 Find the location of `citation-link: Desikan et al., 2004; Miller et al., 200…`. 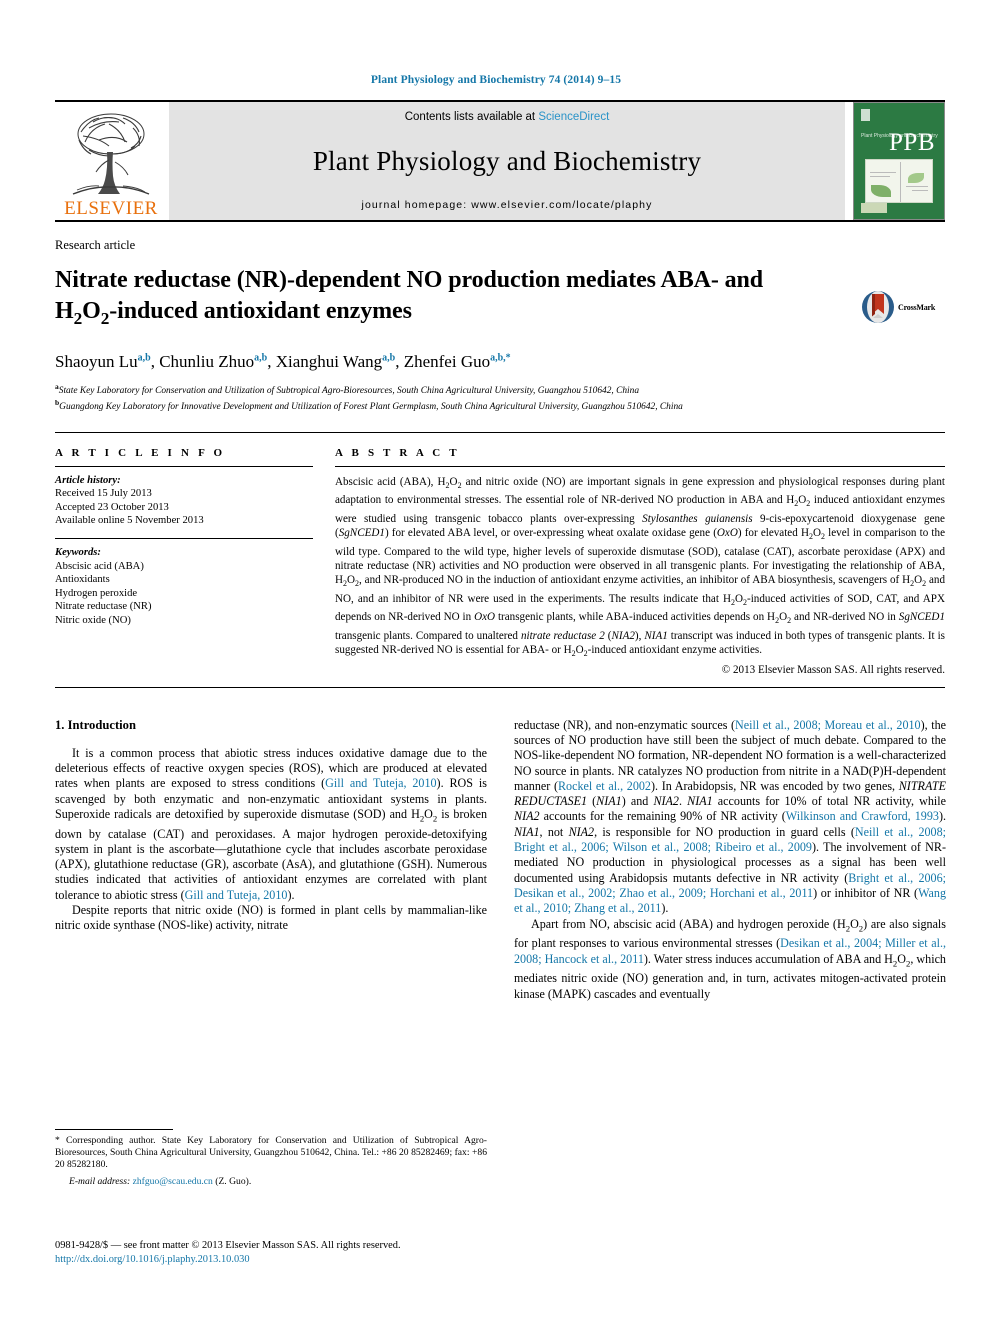

citation-link: Desikan et al., 2004; Miller et al., 200… is located at coordinates (730, 950).